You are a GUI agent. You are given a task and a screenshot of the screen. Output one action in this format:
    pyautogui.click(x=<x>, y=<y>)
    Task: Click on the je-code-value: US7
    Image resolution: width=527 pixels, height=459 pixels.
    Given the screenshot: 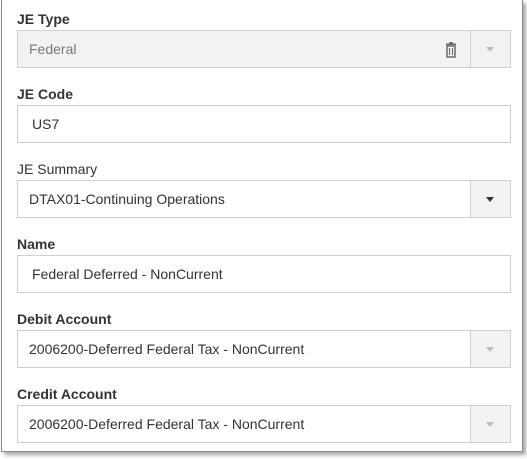 What is the action you would take?
    pyautogui.click(x=46, y=124)
    